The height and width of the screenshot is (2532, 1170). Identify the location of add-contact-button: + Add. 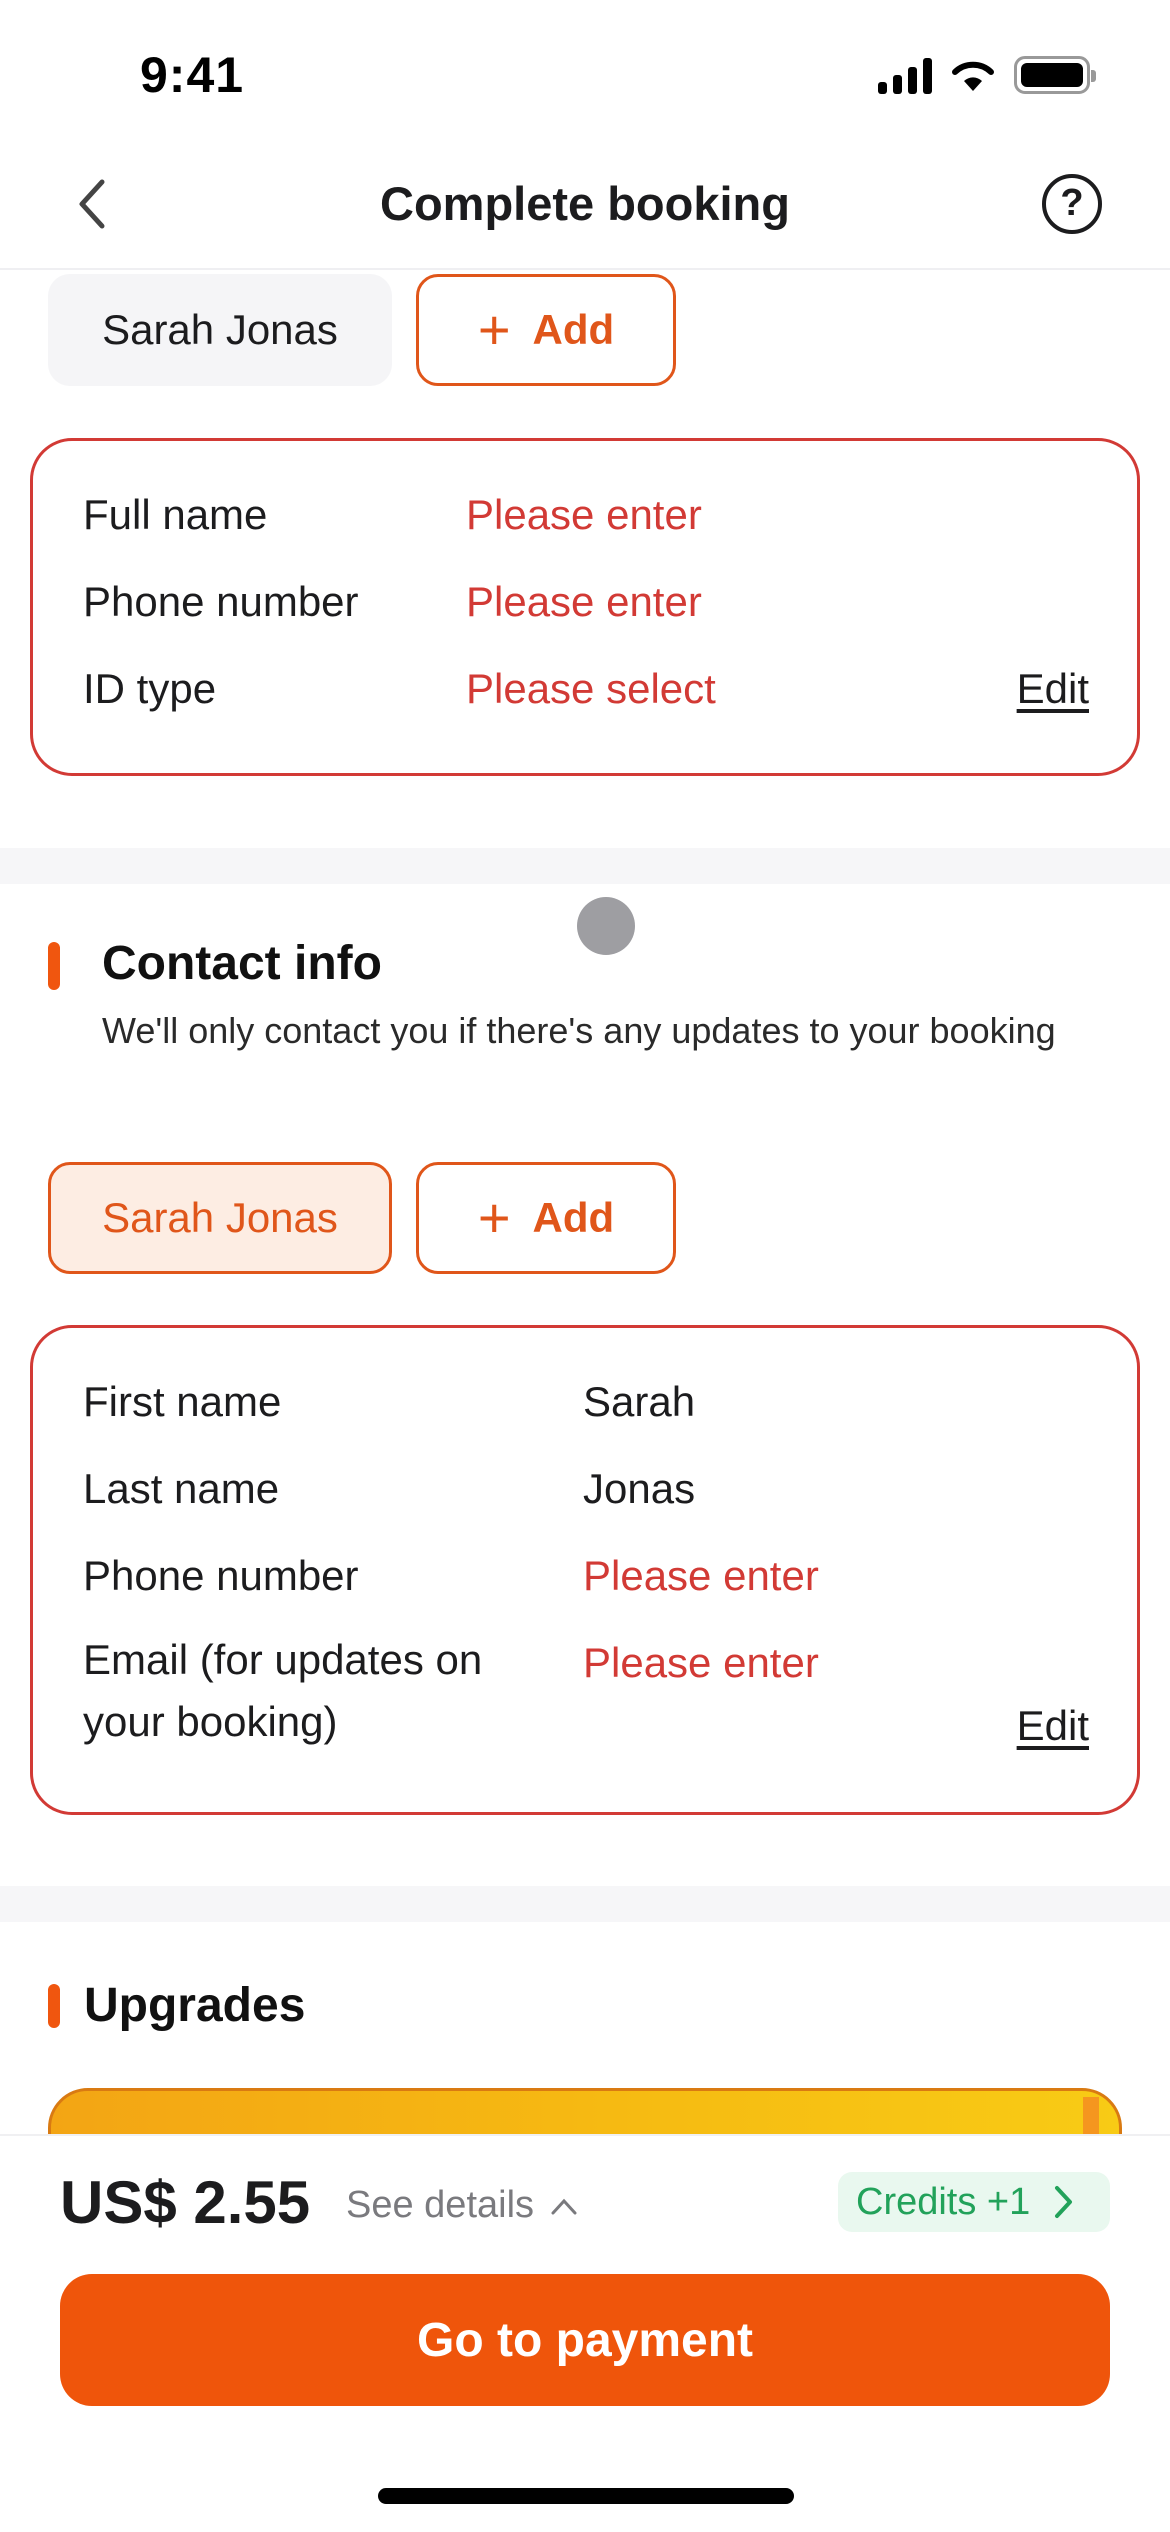
(546, 1218).